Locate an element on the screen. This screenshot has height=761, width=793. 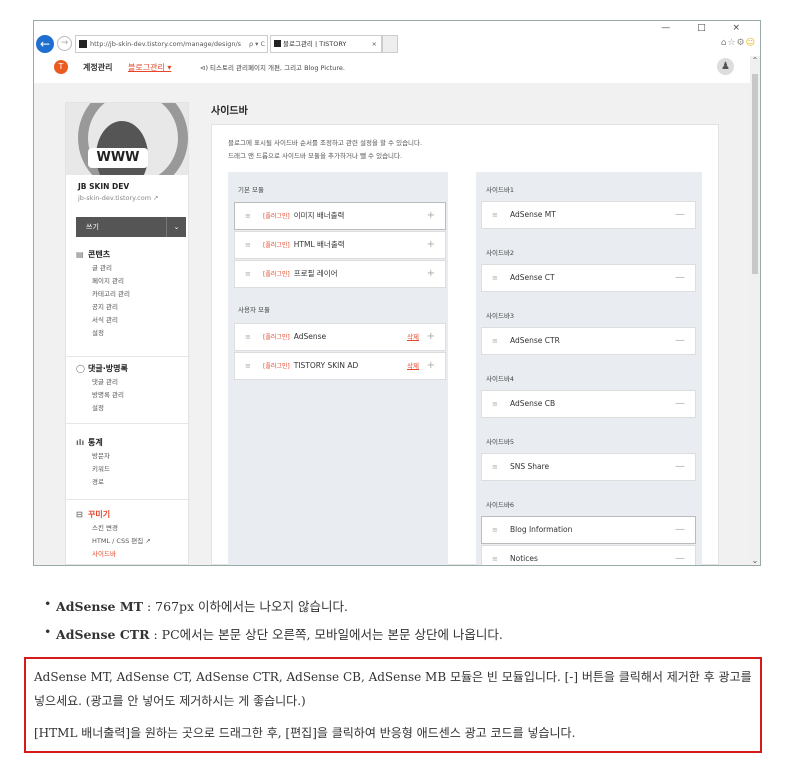
menu-item: 방문자 is located at coordinates (93, 456).